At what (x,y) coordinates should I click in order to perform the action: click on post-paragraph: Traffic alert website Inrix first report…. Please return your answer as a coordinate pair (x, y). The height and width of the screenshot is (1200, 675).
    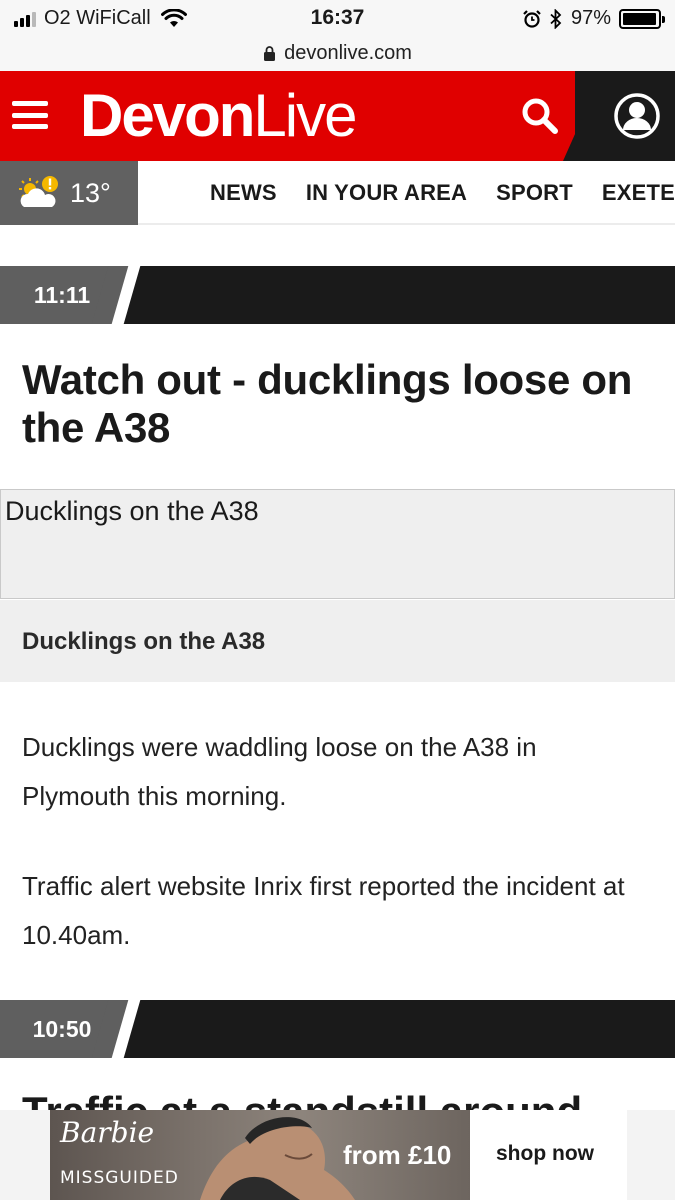
    Looking at the image, I should click on (323, 910).